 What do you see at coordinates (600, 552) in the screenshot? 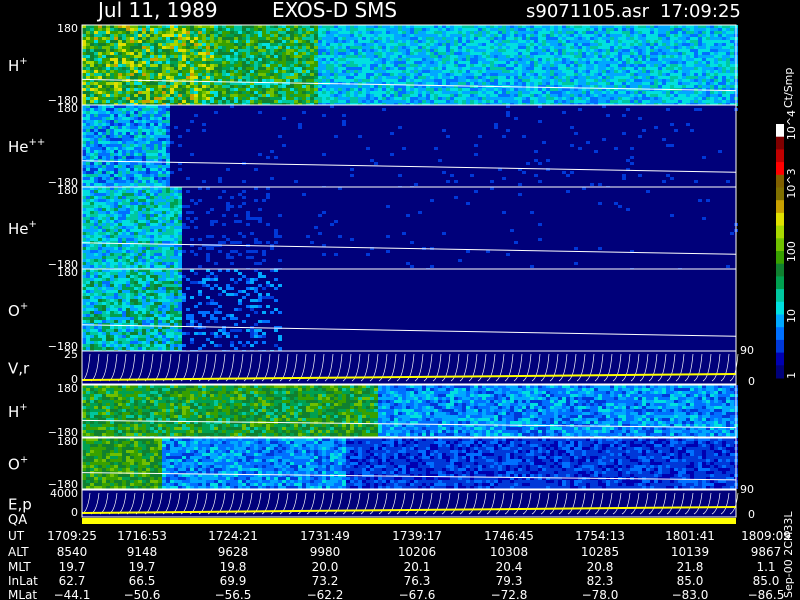
I see `table-cell: 10285` at bounding box center [600, 552].